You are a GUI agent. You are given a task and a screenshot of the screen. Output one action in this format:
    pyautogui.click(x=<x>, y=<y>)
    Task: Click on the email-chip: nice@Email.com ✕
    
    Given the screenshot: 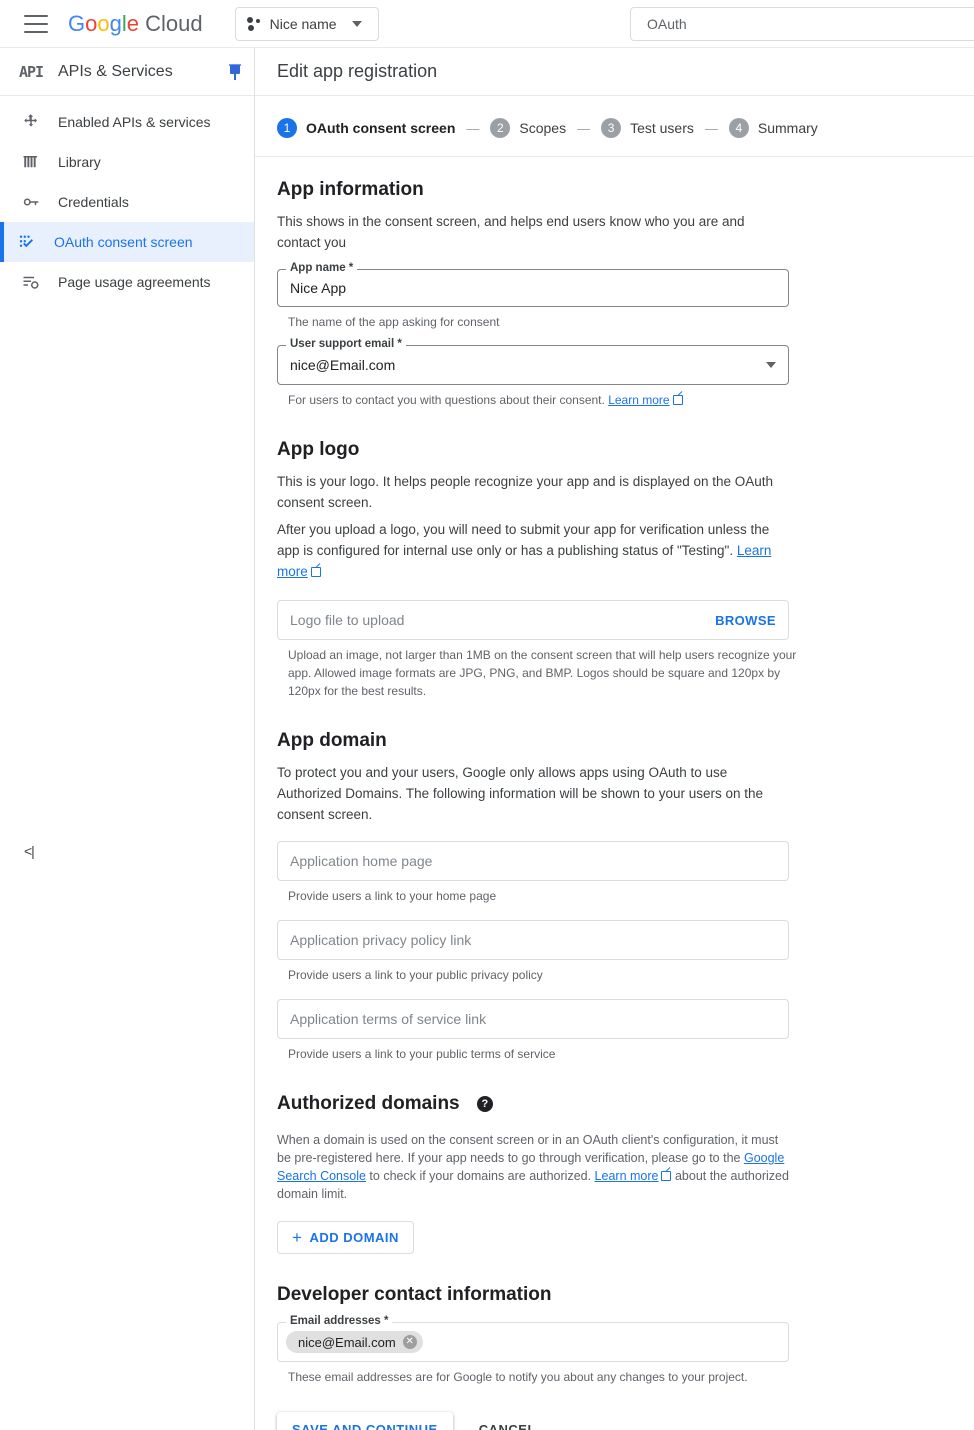 What is the action you would take?
    pyautogui.click(x=354, y=1342)
    